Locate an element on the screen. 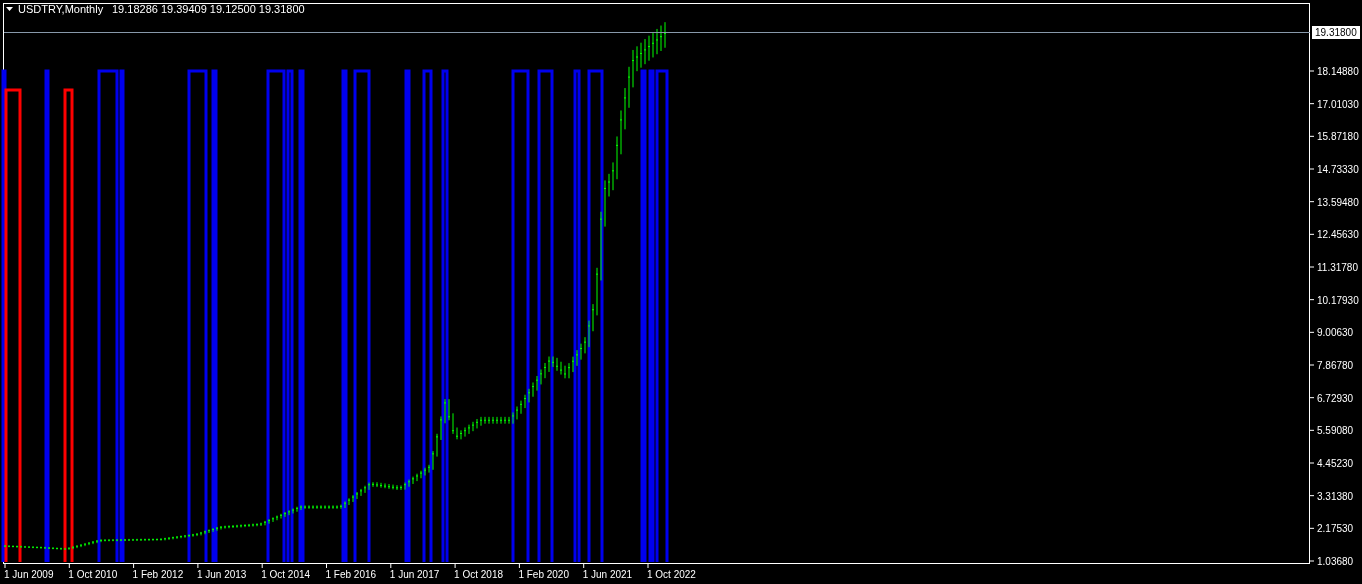  y-axis-label: 13.59480 is located at coordinates (1338, 202).